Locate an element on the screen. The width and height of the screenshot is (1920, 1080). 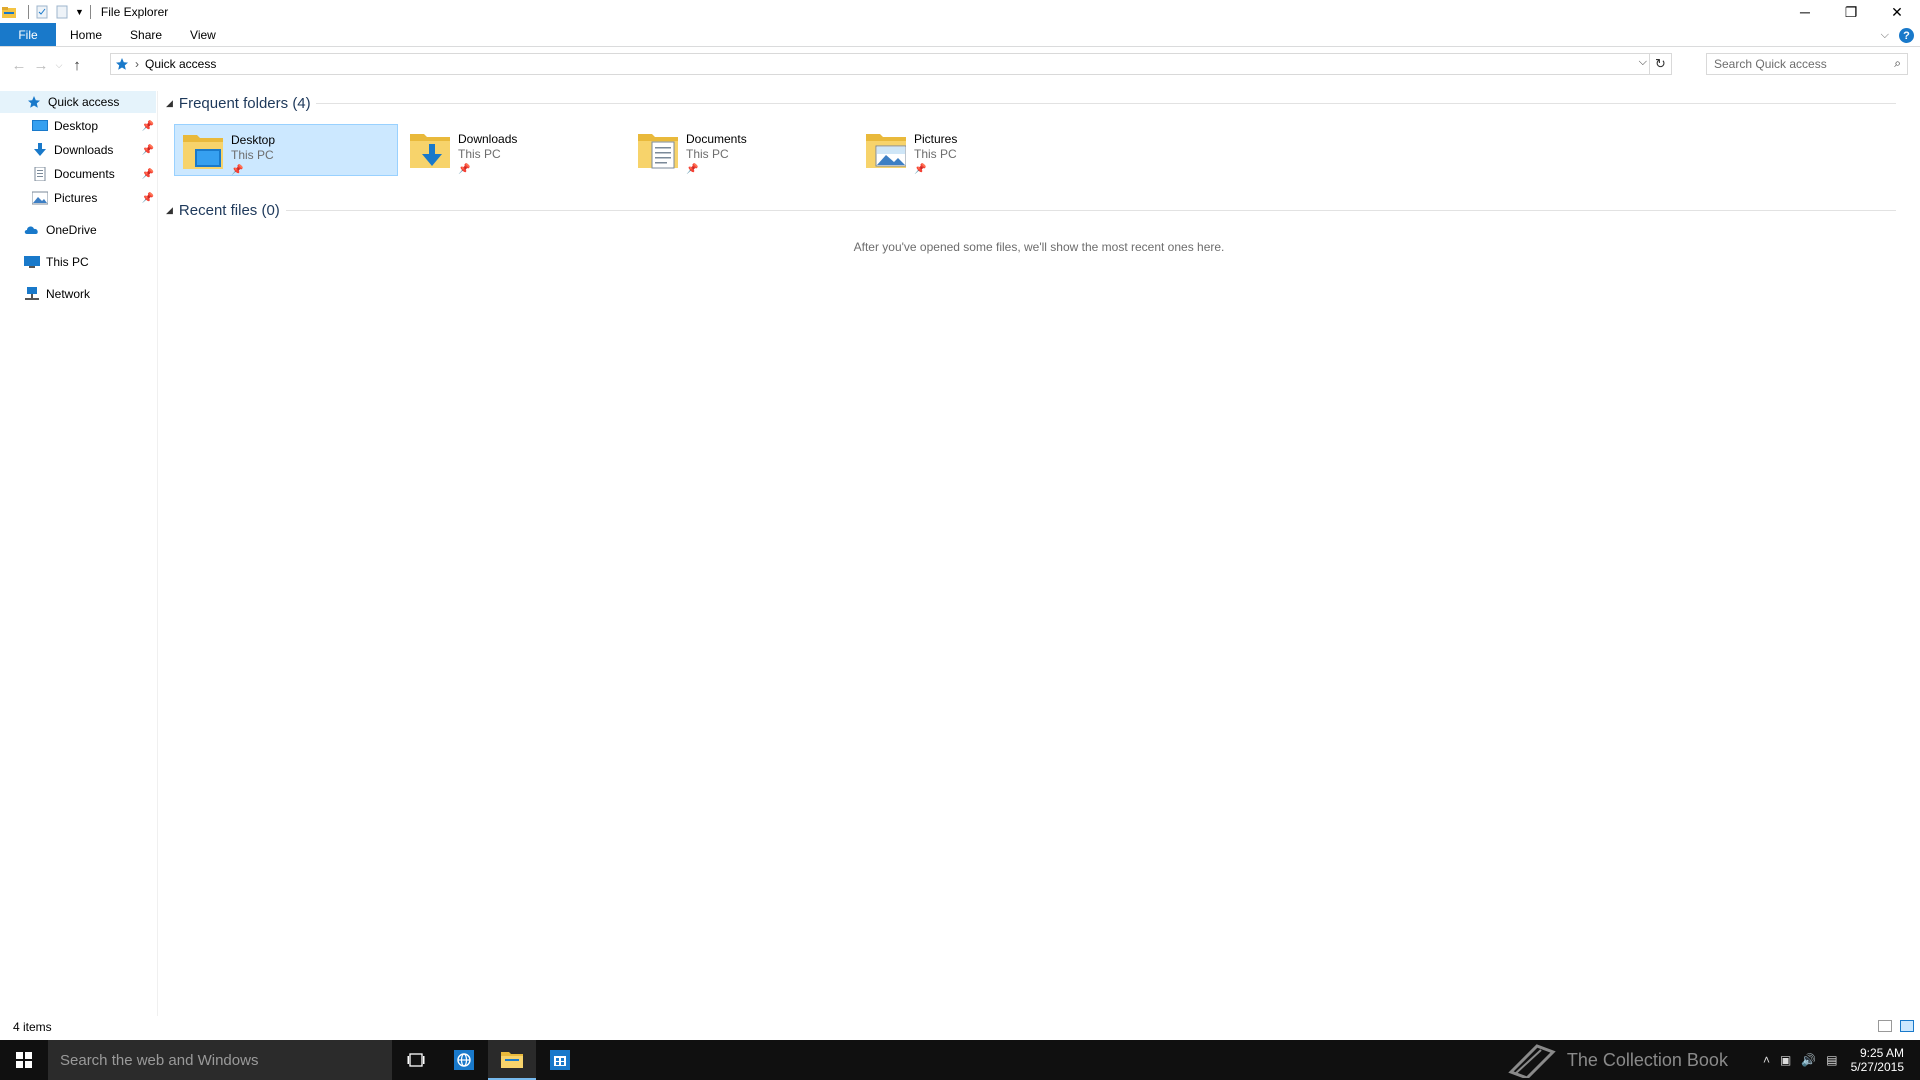
sidebar-item-onedrive: OneDrive is located at coordinates (78, 230).